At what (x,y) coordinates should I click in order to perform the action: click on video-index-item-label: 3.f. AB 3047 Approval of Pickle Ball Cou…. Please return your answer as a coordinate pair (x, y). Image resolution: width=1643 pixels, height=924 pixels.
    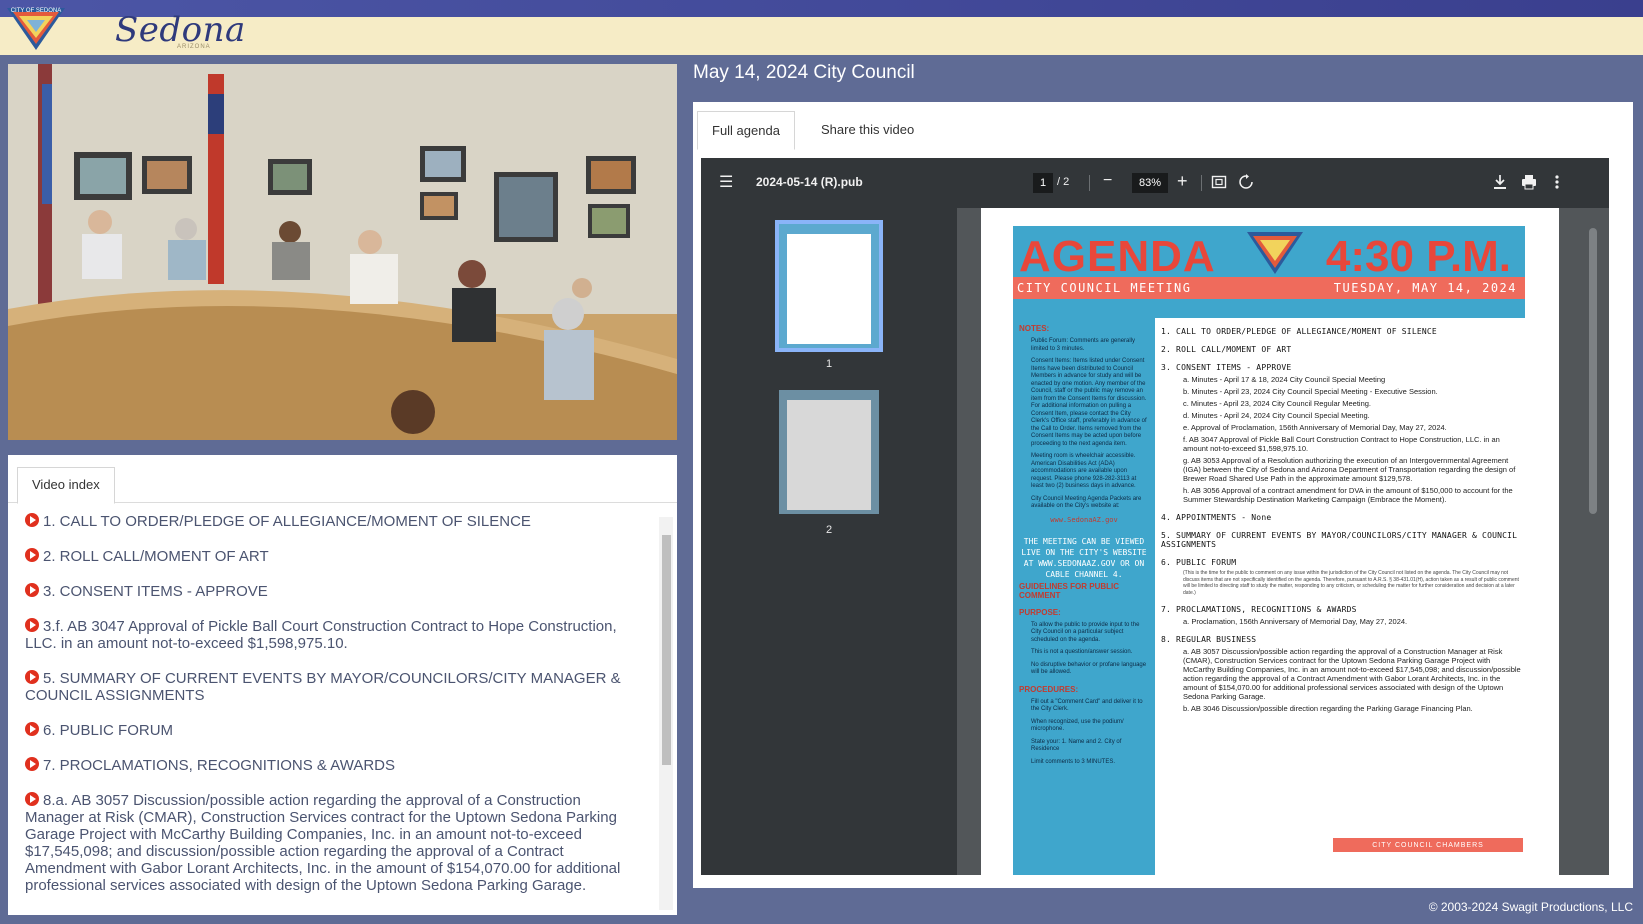
    Looking at the image, I should click on (321, 635).